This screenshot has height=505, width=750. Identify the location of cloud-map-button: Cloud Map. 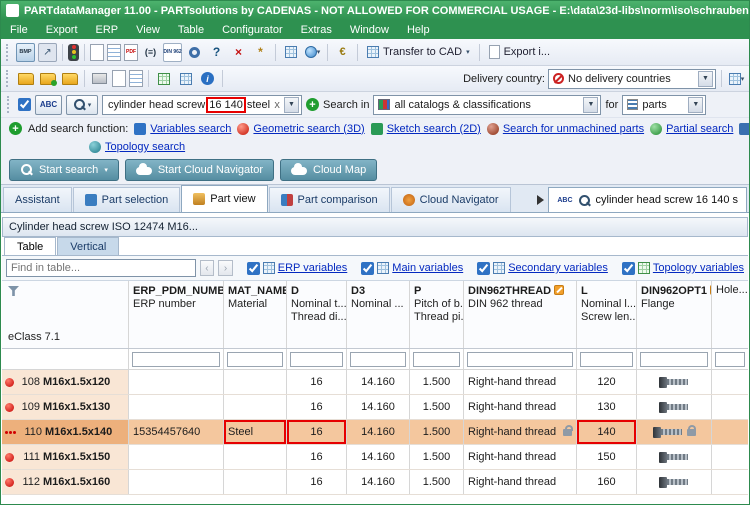
(329, 169).